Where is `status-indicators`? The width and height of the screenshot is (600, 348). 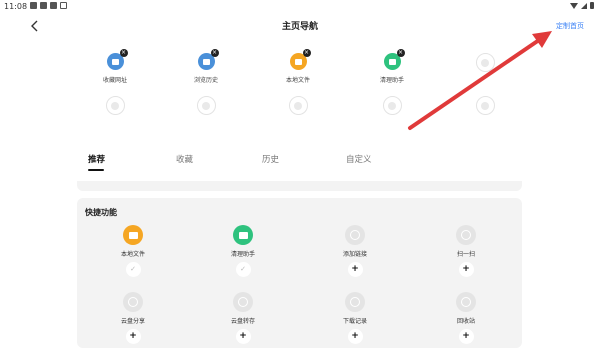 status-indicators is located at coordinates (582, 5).